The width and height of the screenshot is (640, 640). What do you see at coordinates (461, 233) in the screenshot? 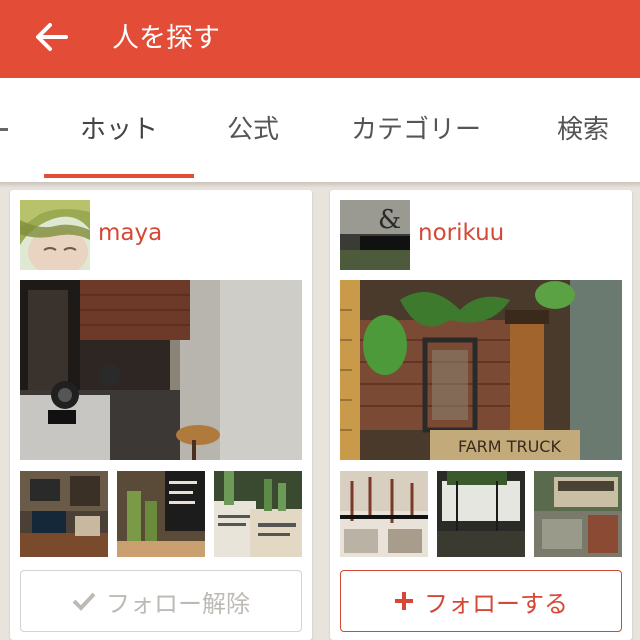
I see `username: norikuu` at bounding box center [461, 233].